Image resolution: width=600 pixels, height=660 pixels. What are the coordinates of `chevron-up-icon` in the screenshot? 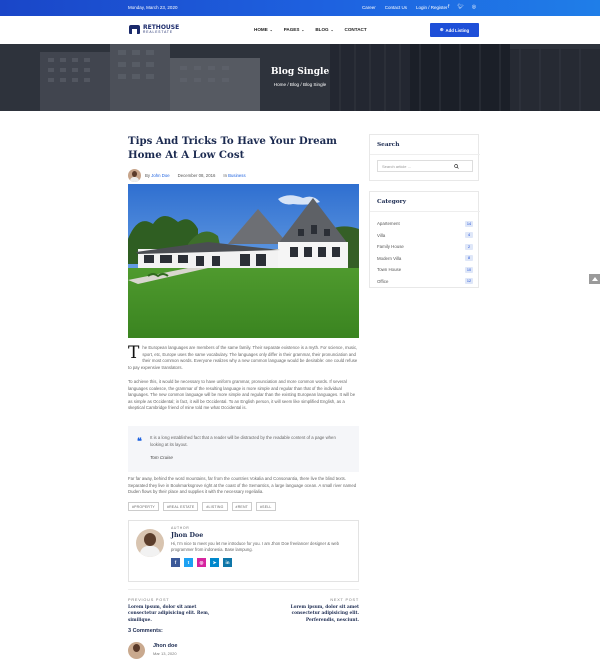 It's located at (594, 279).